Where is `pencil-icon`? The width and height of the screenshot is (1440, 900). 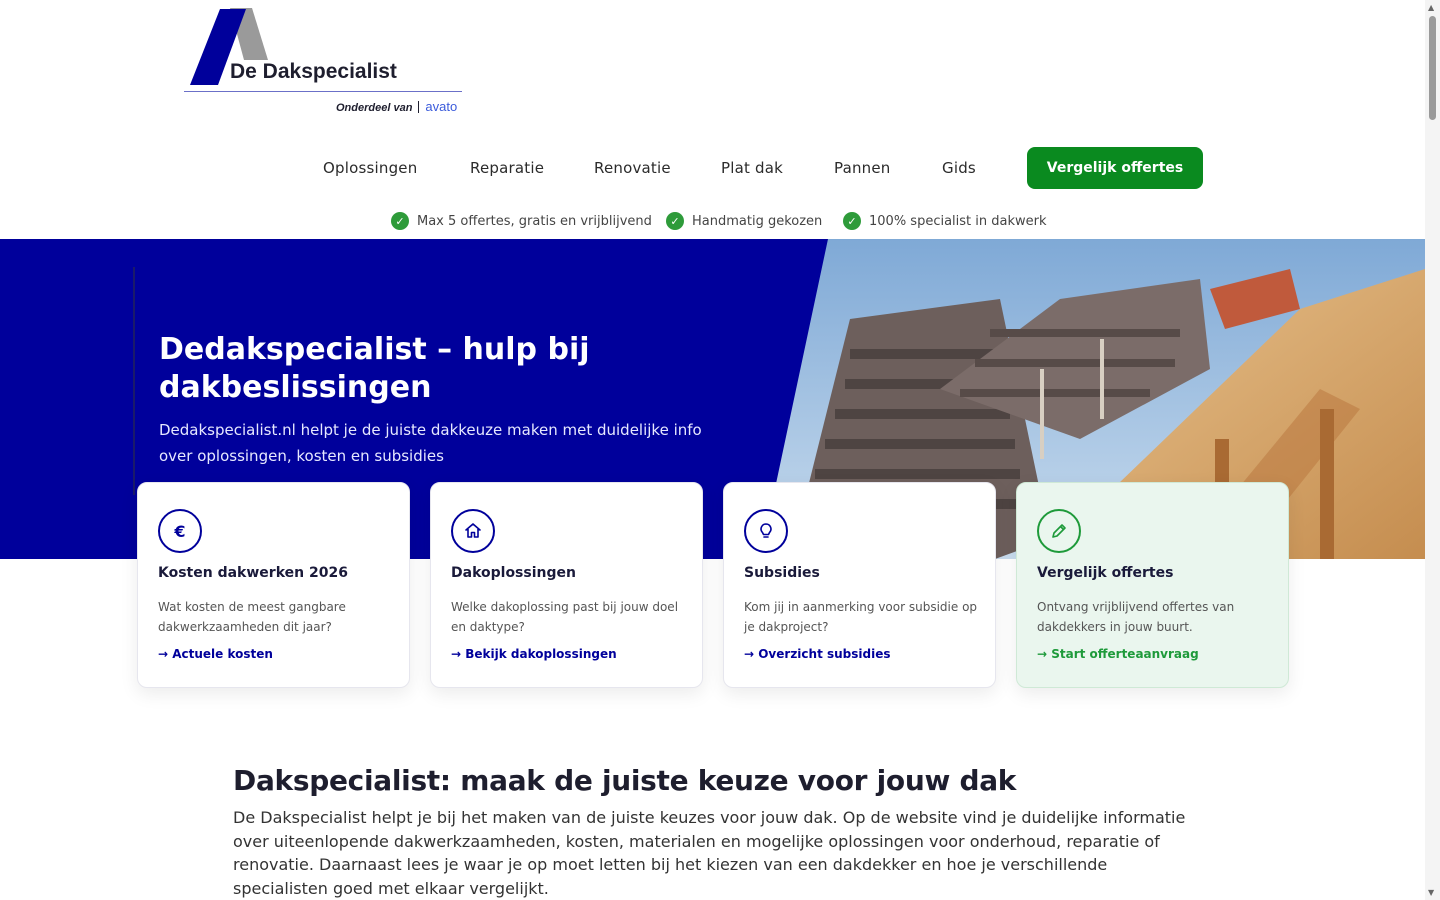
pencil-icon is located at coordinates (1059, 531).